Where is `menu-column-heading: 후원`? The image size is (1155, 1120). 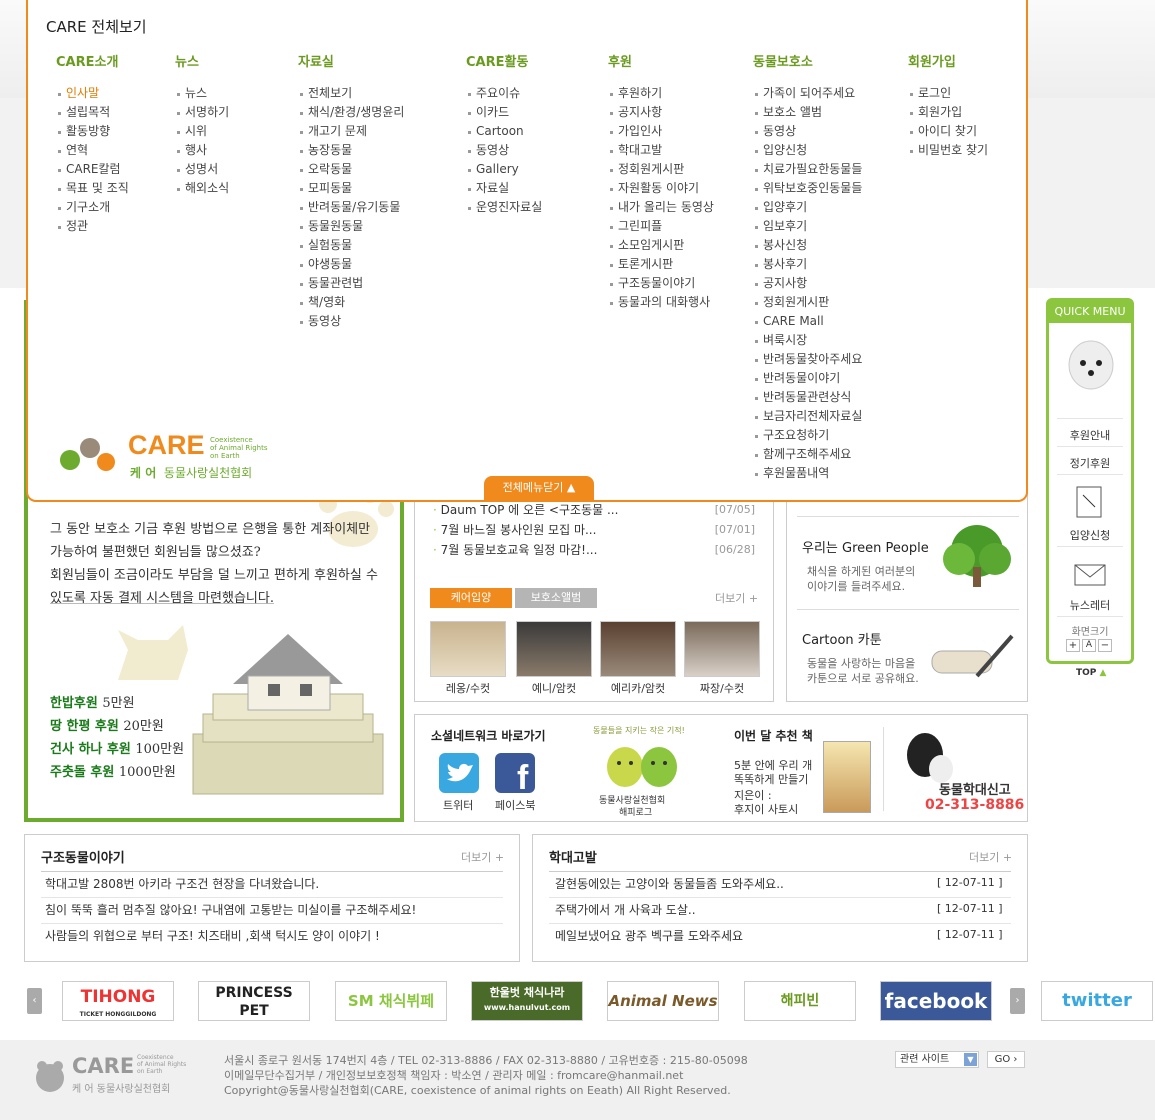 menu-column-heading: 후원 is located at coordinates (661, 60).